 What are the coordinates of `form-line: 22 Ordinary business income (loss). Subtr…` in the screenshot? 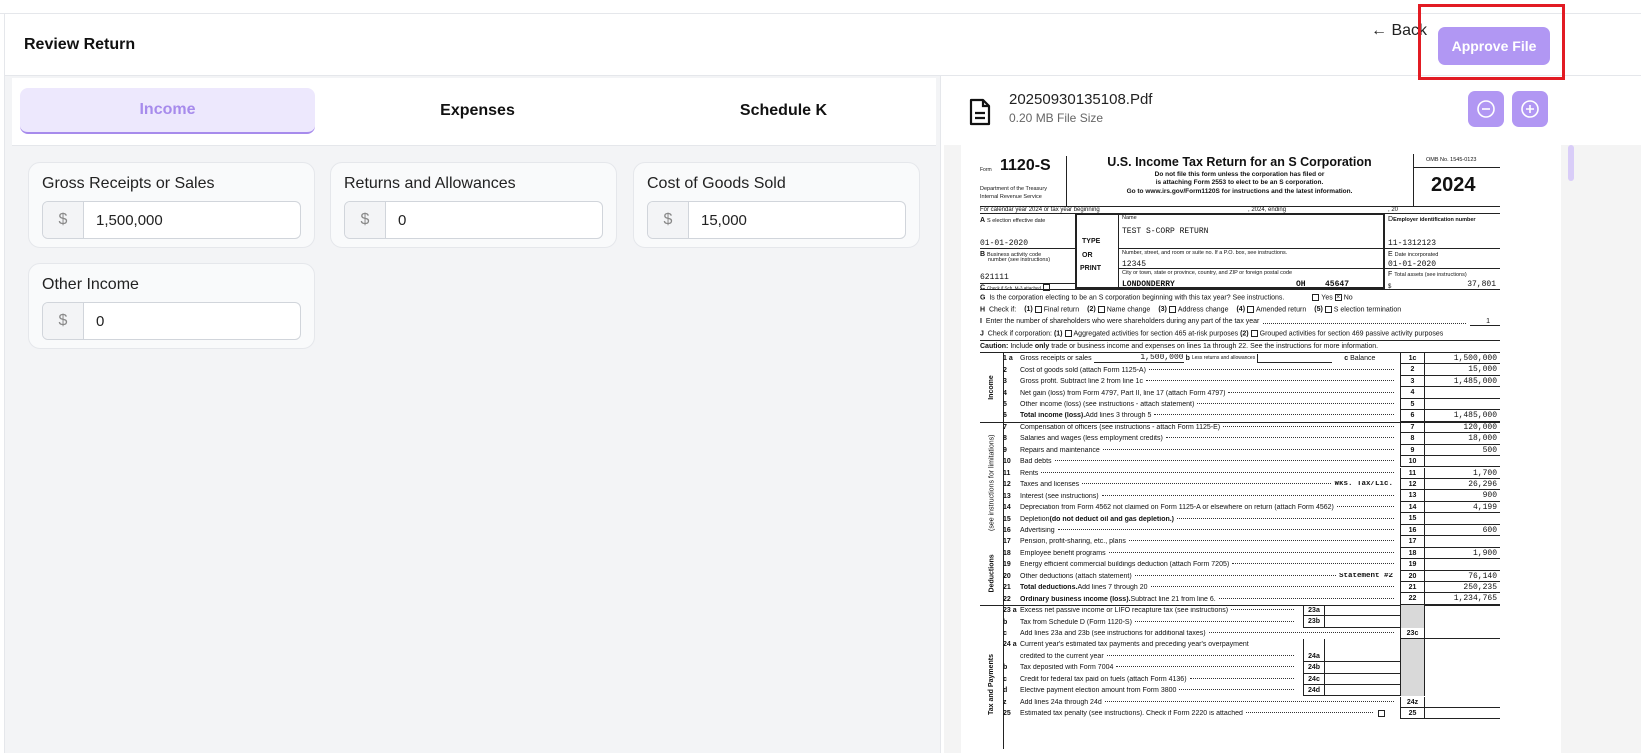 It's located at (1251, 599).